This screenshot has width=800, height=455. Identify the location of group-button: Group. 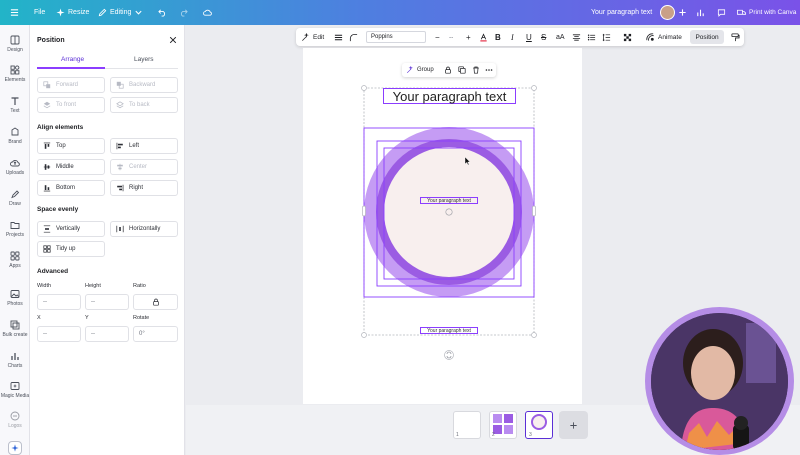
(420, 70).